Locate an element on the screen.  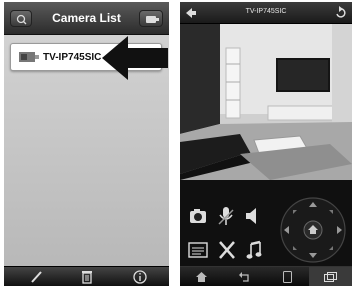
edit-icon is located at coordinates (37, 277).